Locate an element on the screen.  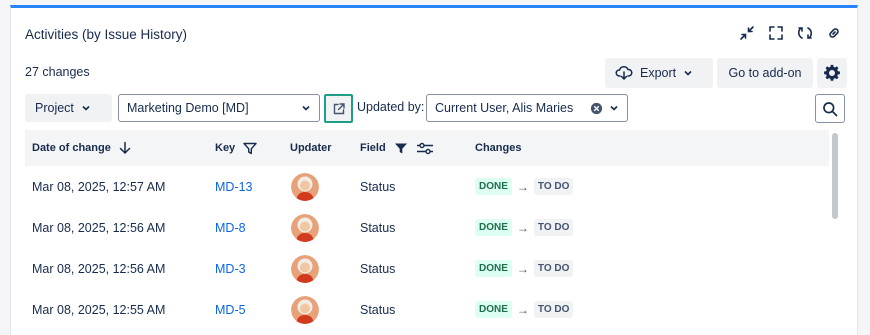
row-date: Mar 08, 2025, 12:55 AM is located at coordinates (99, 309).